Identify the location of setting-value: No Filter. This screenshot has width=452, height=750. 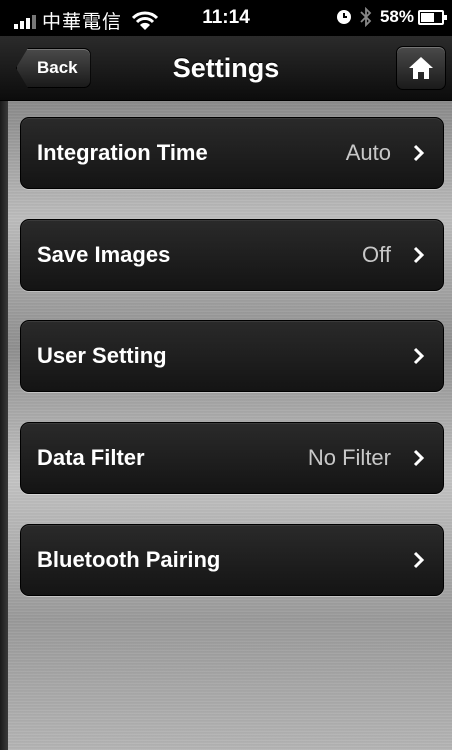
(349, 457).